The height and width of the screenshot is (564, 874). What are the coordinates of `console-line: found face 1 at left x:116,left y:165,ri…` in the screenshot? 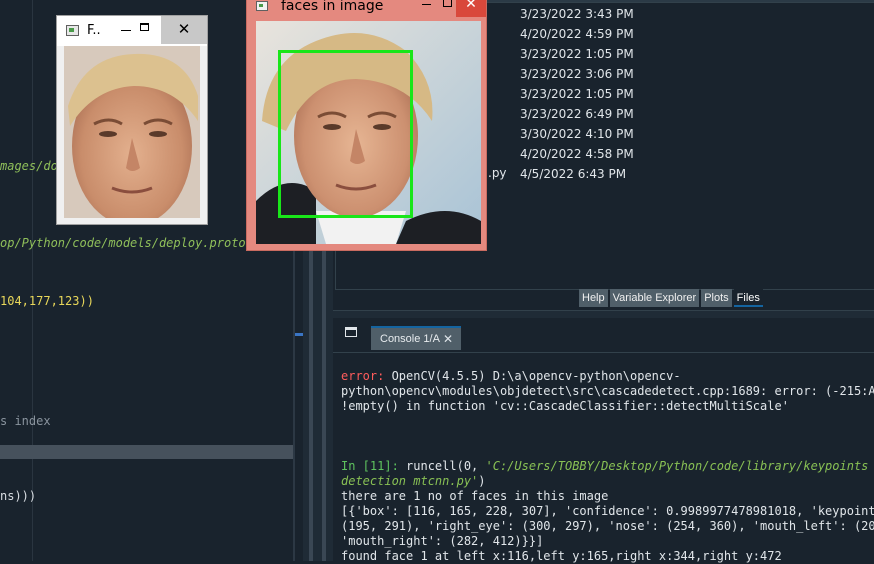 It's located at (561, 556).